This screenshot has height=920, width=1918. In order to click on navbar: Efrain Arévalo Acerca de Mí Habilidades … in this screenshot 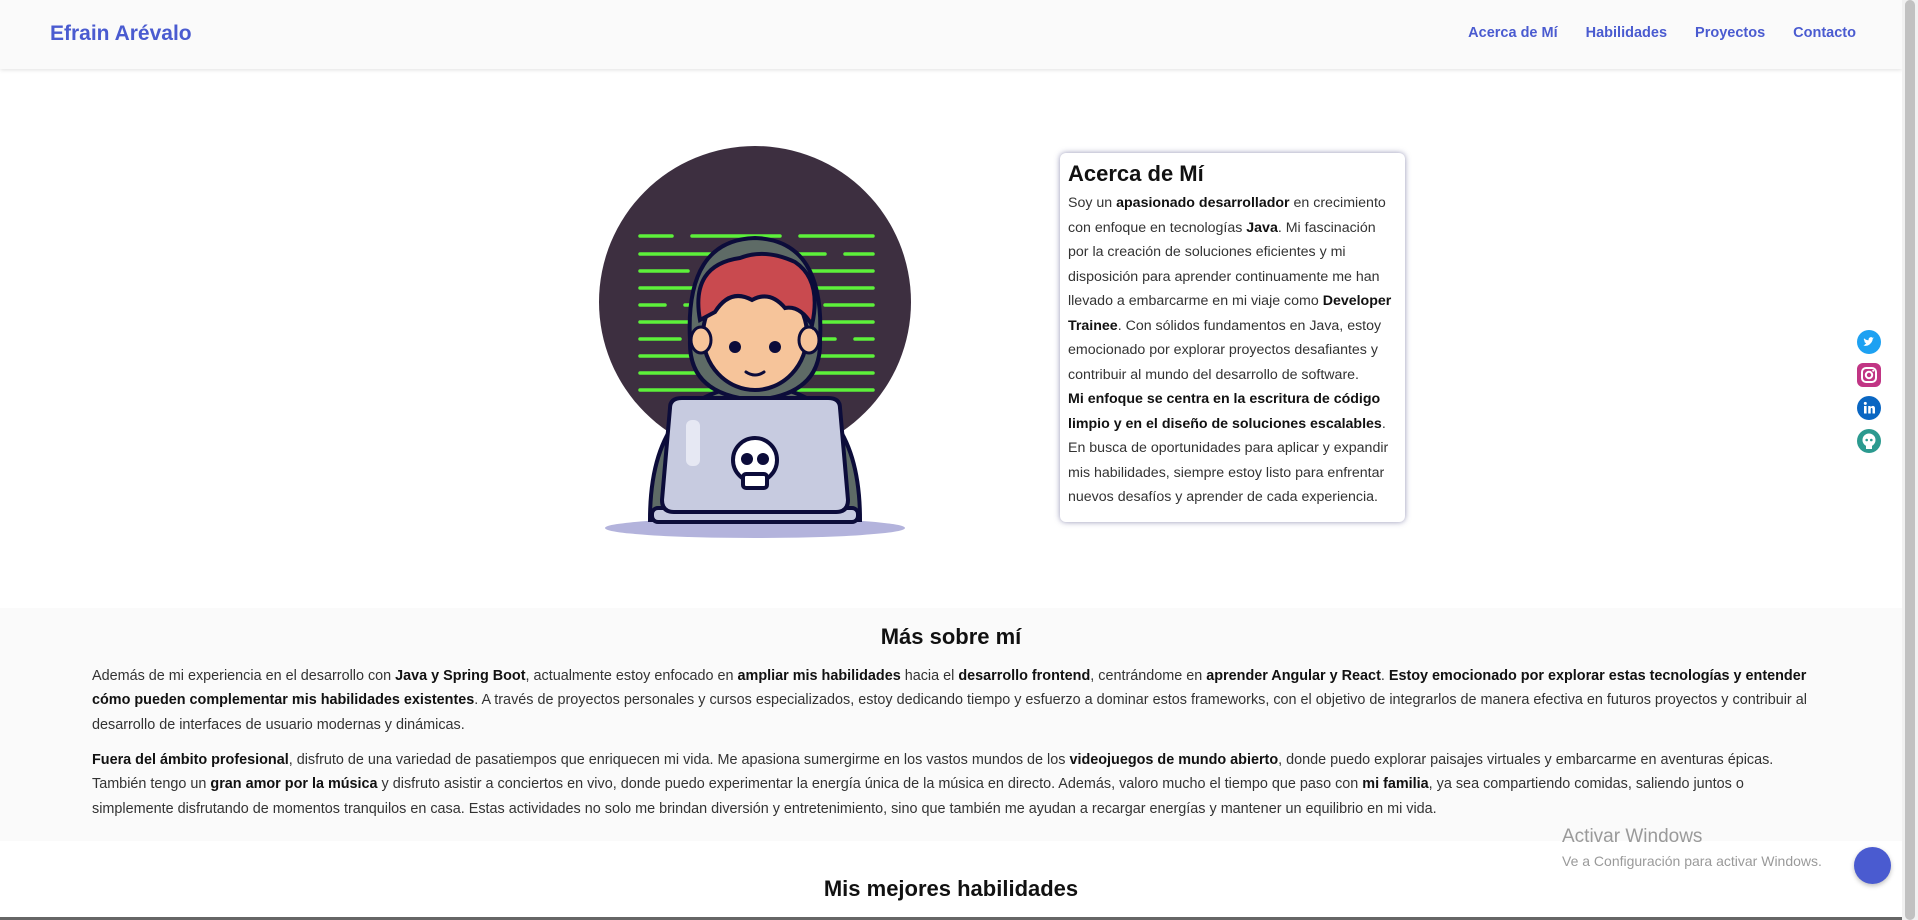, I will do `click(951, 34)`.